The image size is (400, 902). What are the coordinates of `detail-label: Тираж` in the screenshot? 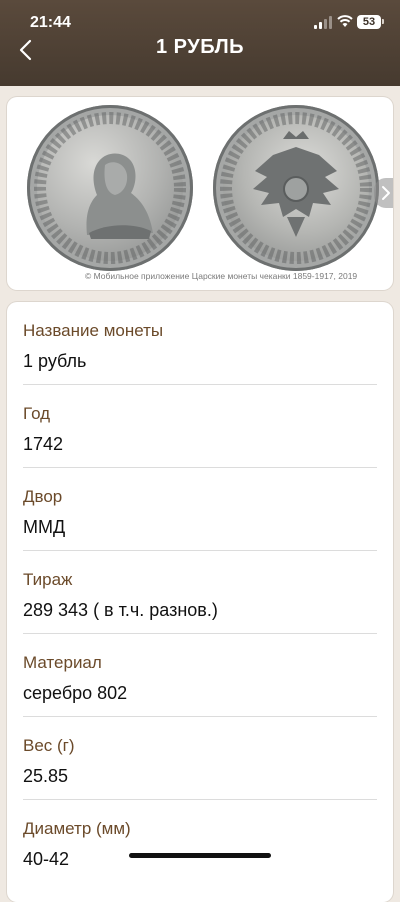 It's located at (48, 579).